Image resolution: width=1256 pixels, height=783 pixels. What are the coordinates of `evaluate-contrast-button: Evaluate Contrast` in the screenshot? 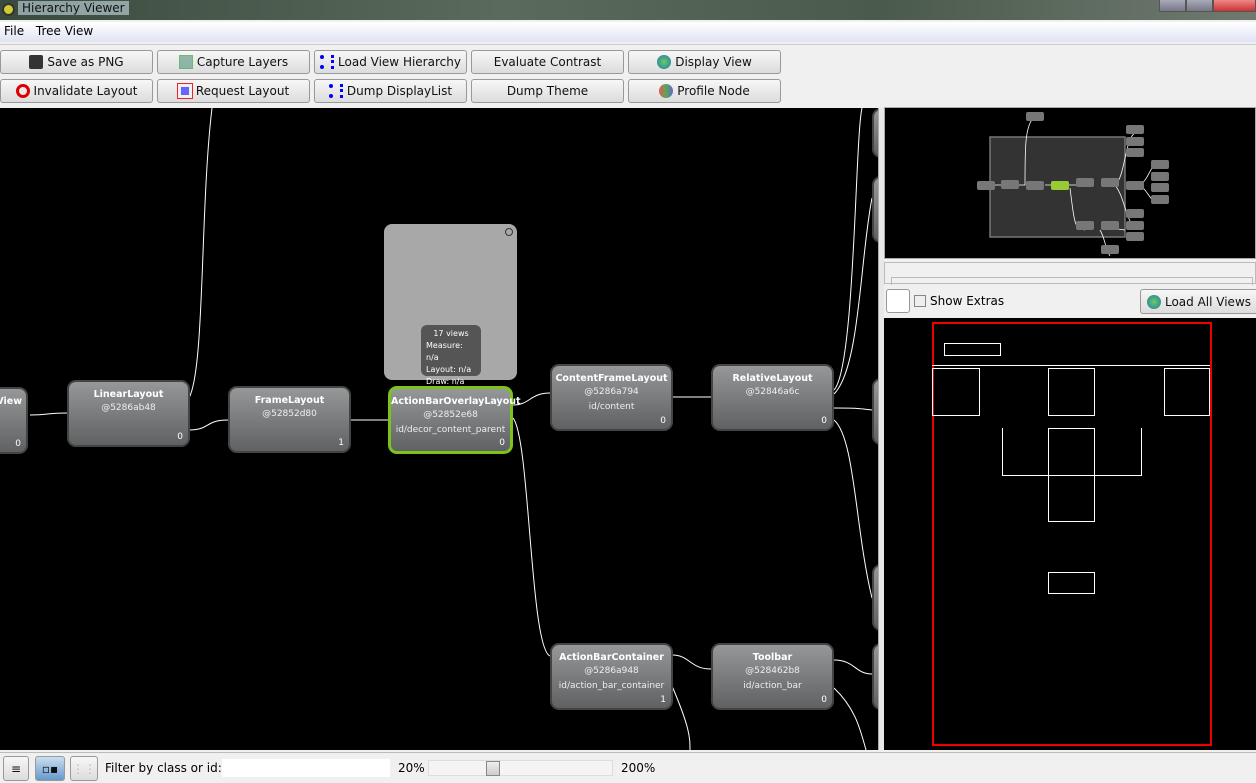 It's located at (547, 62).